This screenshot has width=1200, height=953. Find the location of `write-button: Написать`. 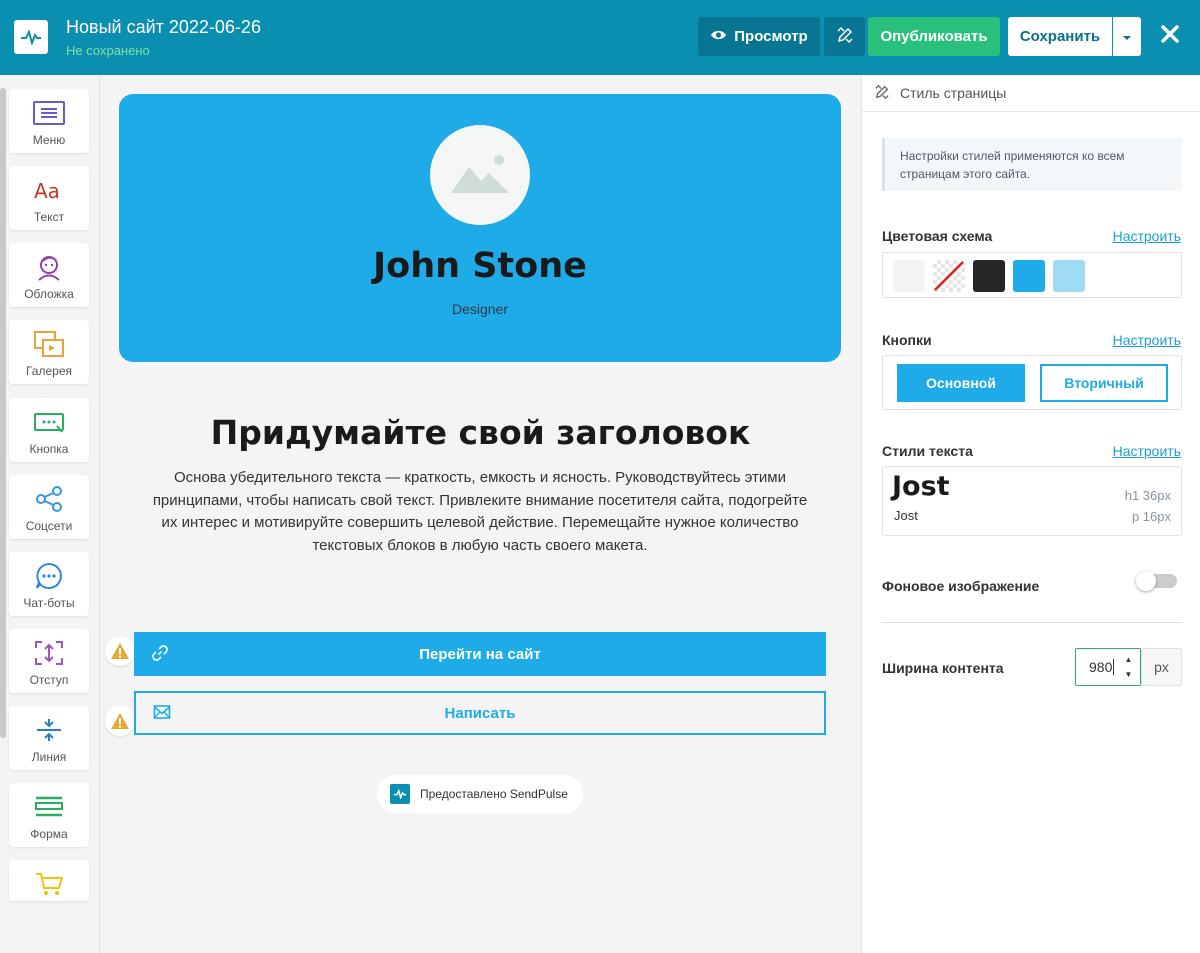

write-button: Написать is located at coordinates (480, 713).